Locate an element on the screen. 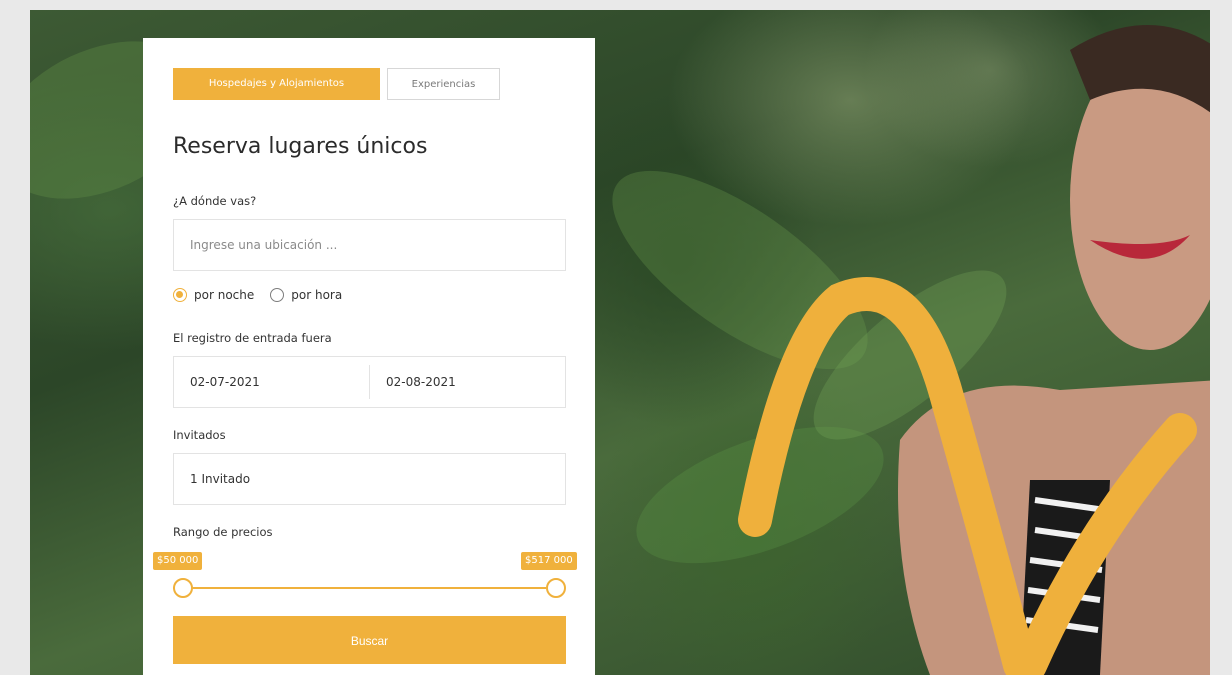 Image resolution: width=1232 pixels, height=675 pixels. price-max-badge: $517 000 is located at coordinates (549, 561).